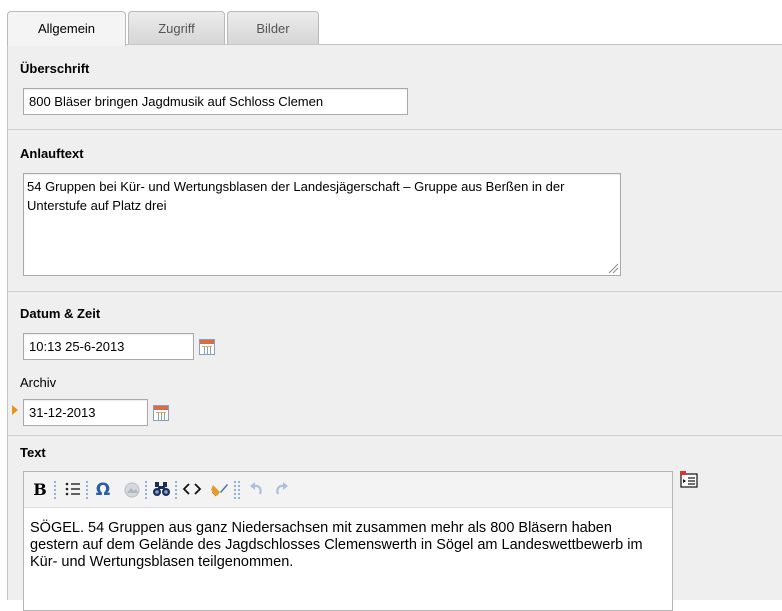 The height and width of the screenshot is (611, 782). What do you see at coordinates (15, 410) in the screenshot?
I see `required-marker-icon` at bounding box center [15, 410].